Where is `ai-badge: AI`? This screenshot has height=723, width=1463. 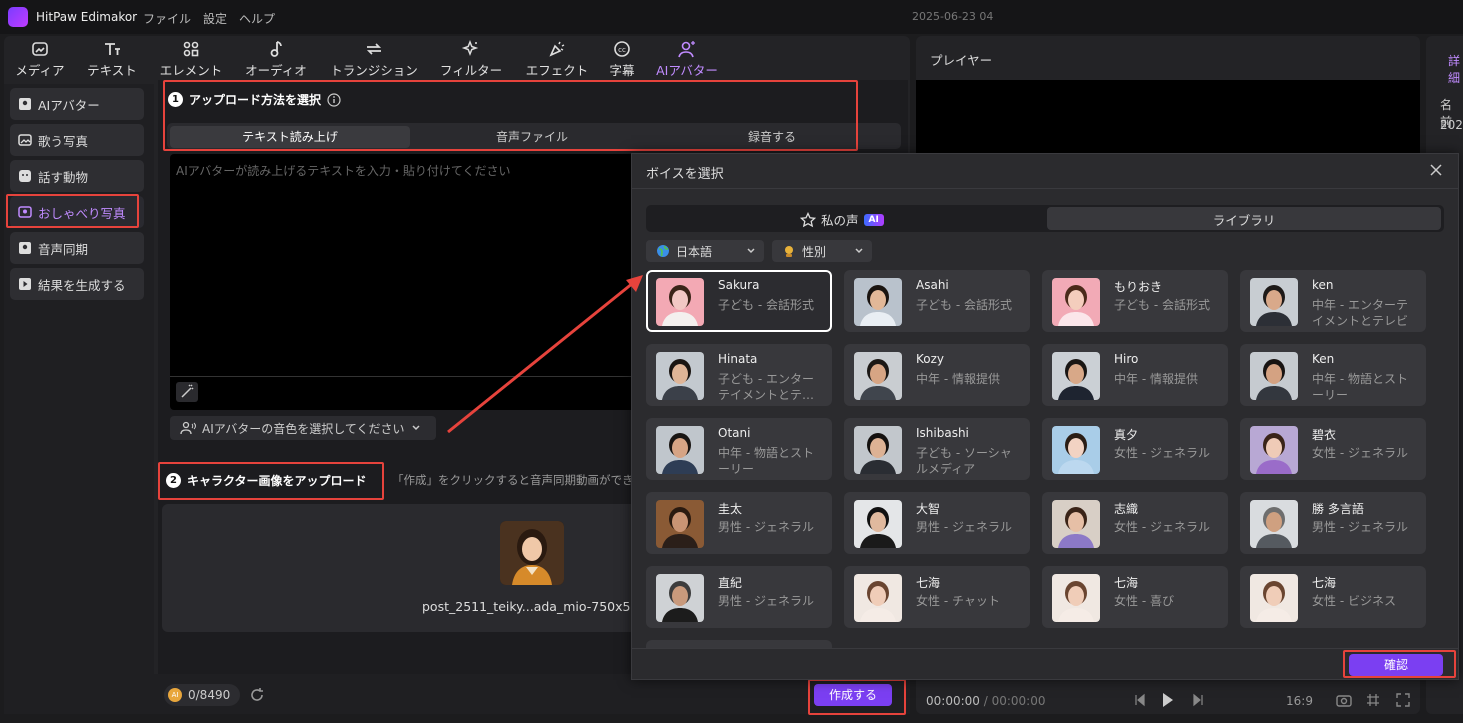 ai-badge: AI is located at coordinates (873, 219).